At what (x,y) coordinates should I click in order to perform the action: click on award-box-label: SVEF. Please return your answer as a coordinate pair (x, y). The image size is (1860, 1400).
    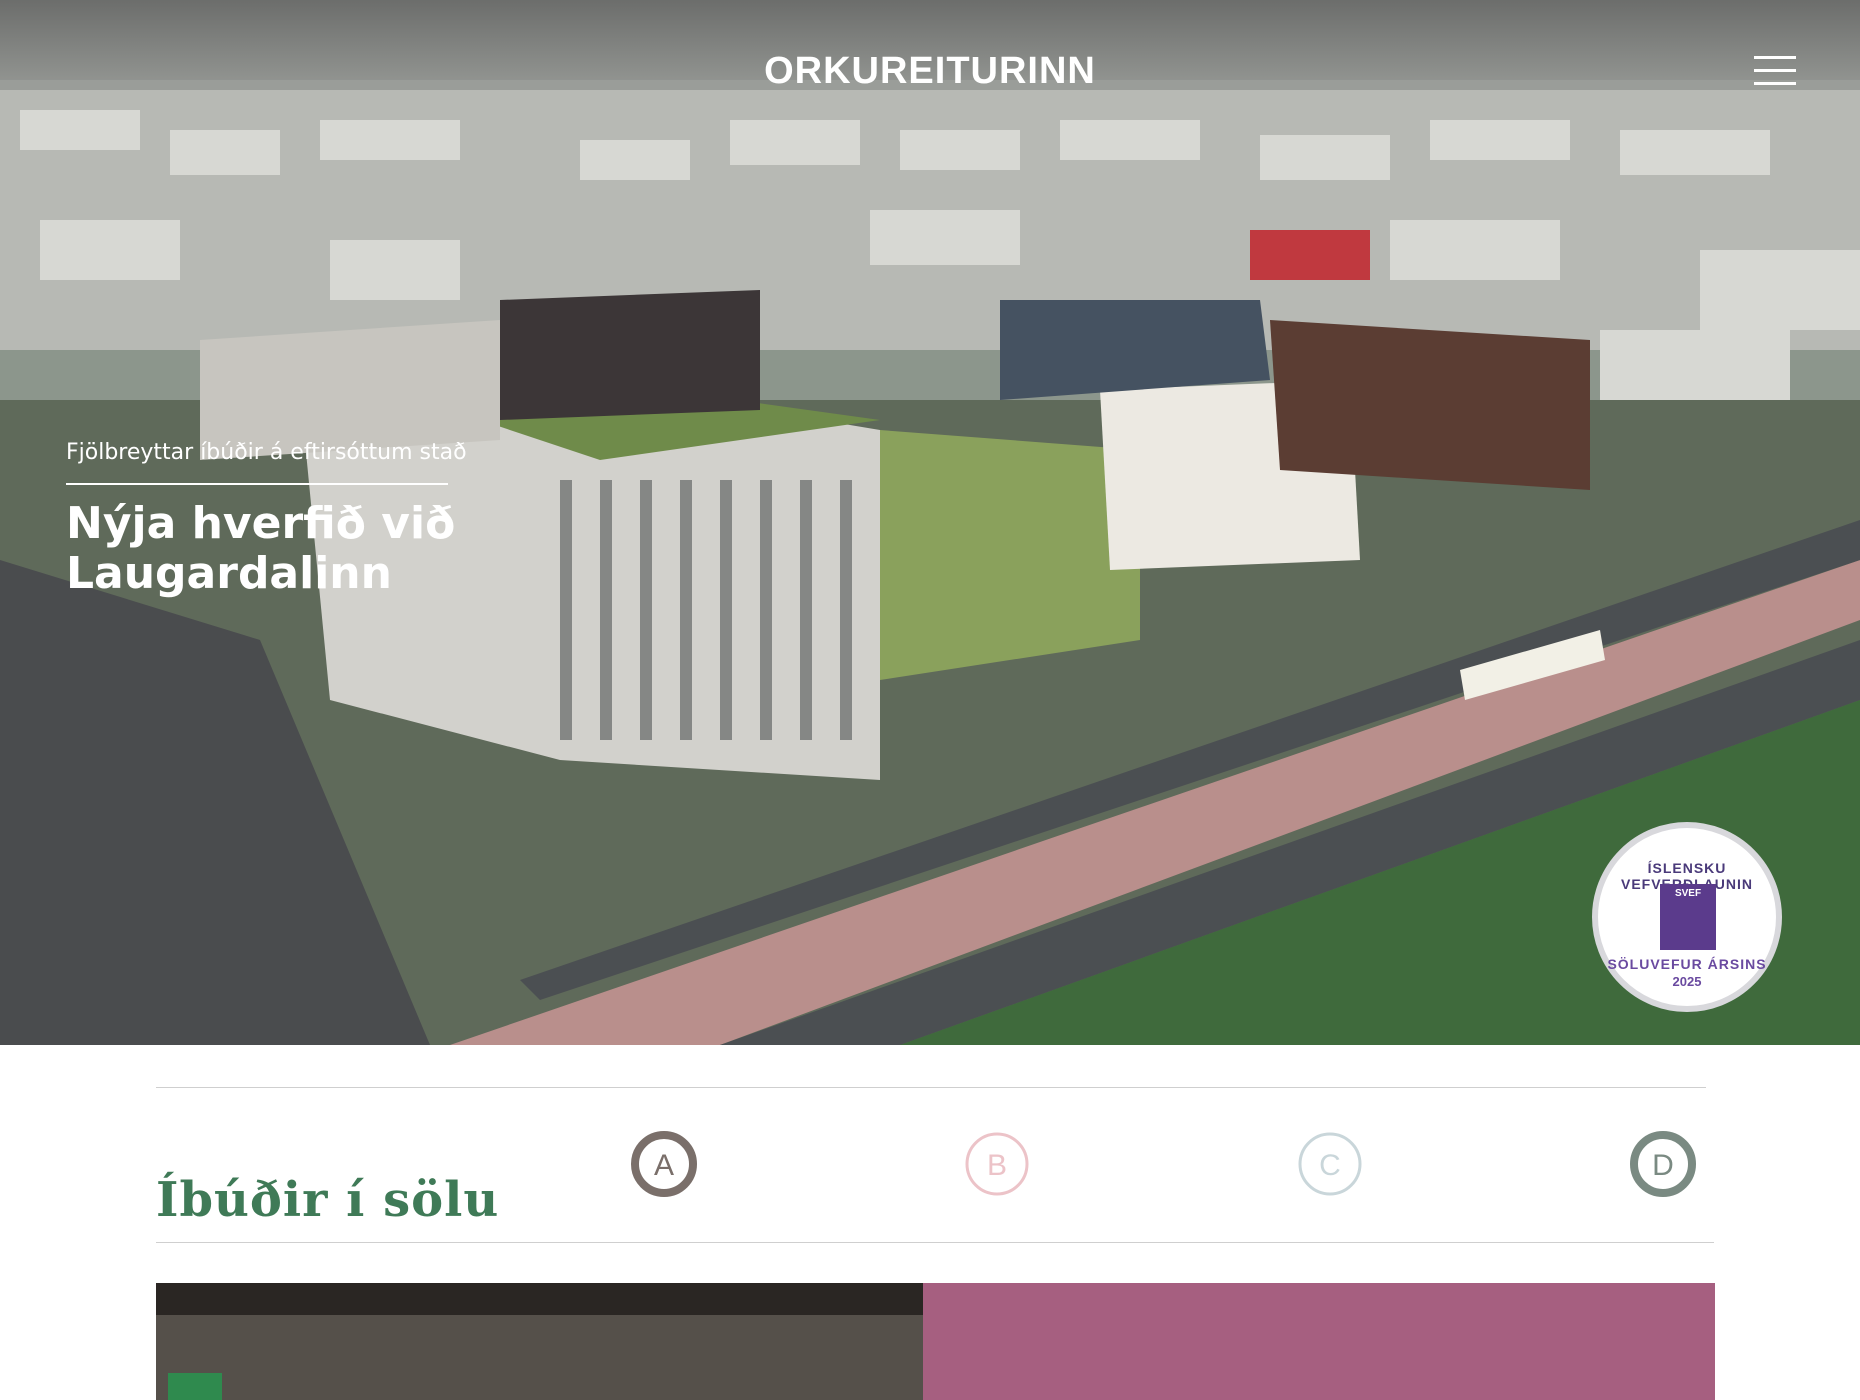
    Looking at the image, I should click on (1688, 893).